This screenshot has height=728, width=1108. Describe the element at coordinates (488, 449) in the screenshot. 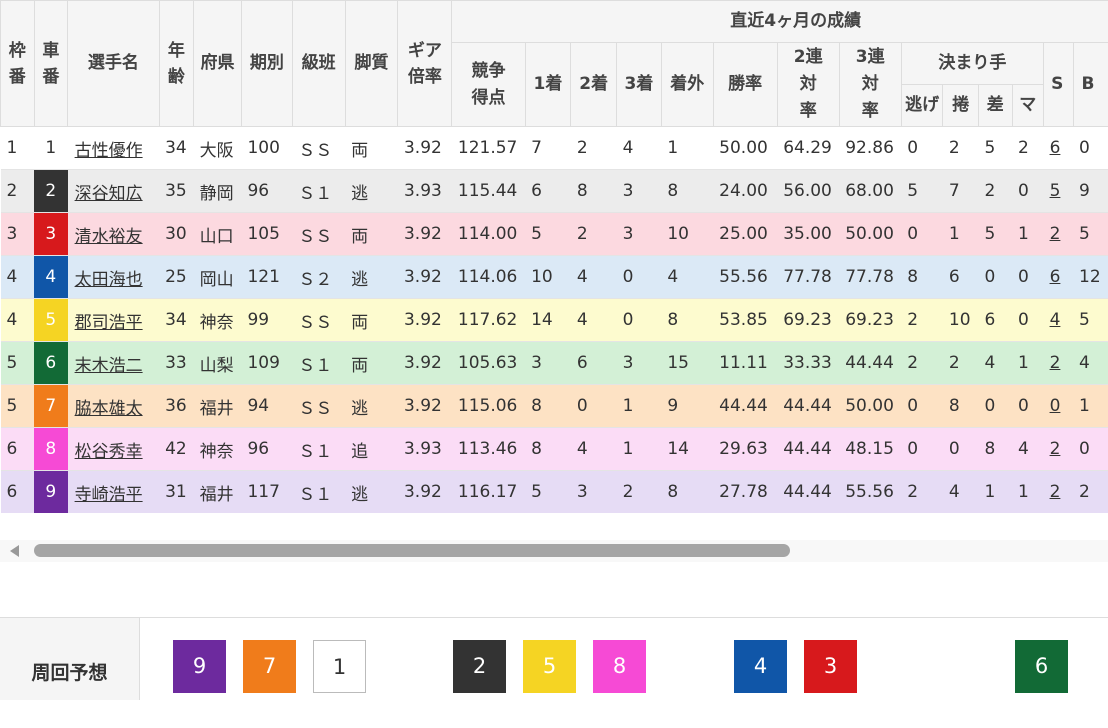

I see `score-cell: 113.46` at that location.